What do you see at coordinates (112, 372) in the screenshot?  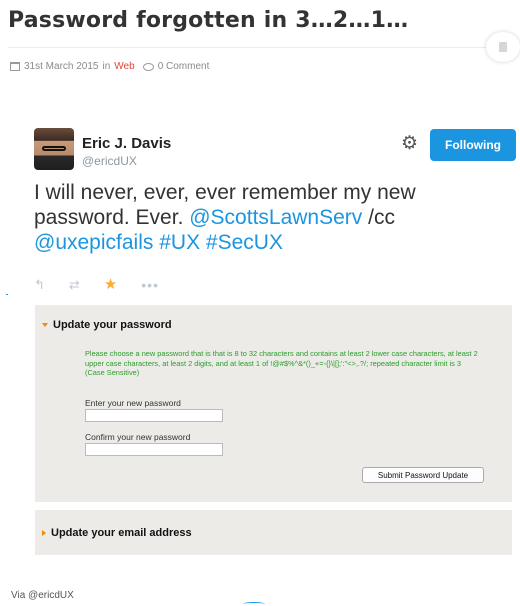 I see `case-sensitive-note: (Case Sensitive)` at bounding box center [112, 372].